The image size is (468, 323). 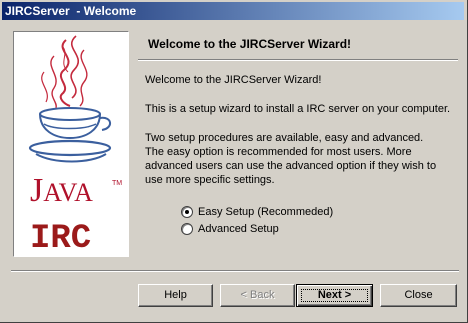 I want to click on java-wordmark: JAVA, so click(x=61, y=192).